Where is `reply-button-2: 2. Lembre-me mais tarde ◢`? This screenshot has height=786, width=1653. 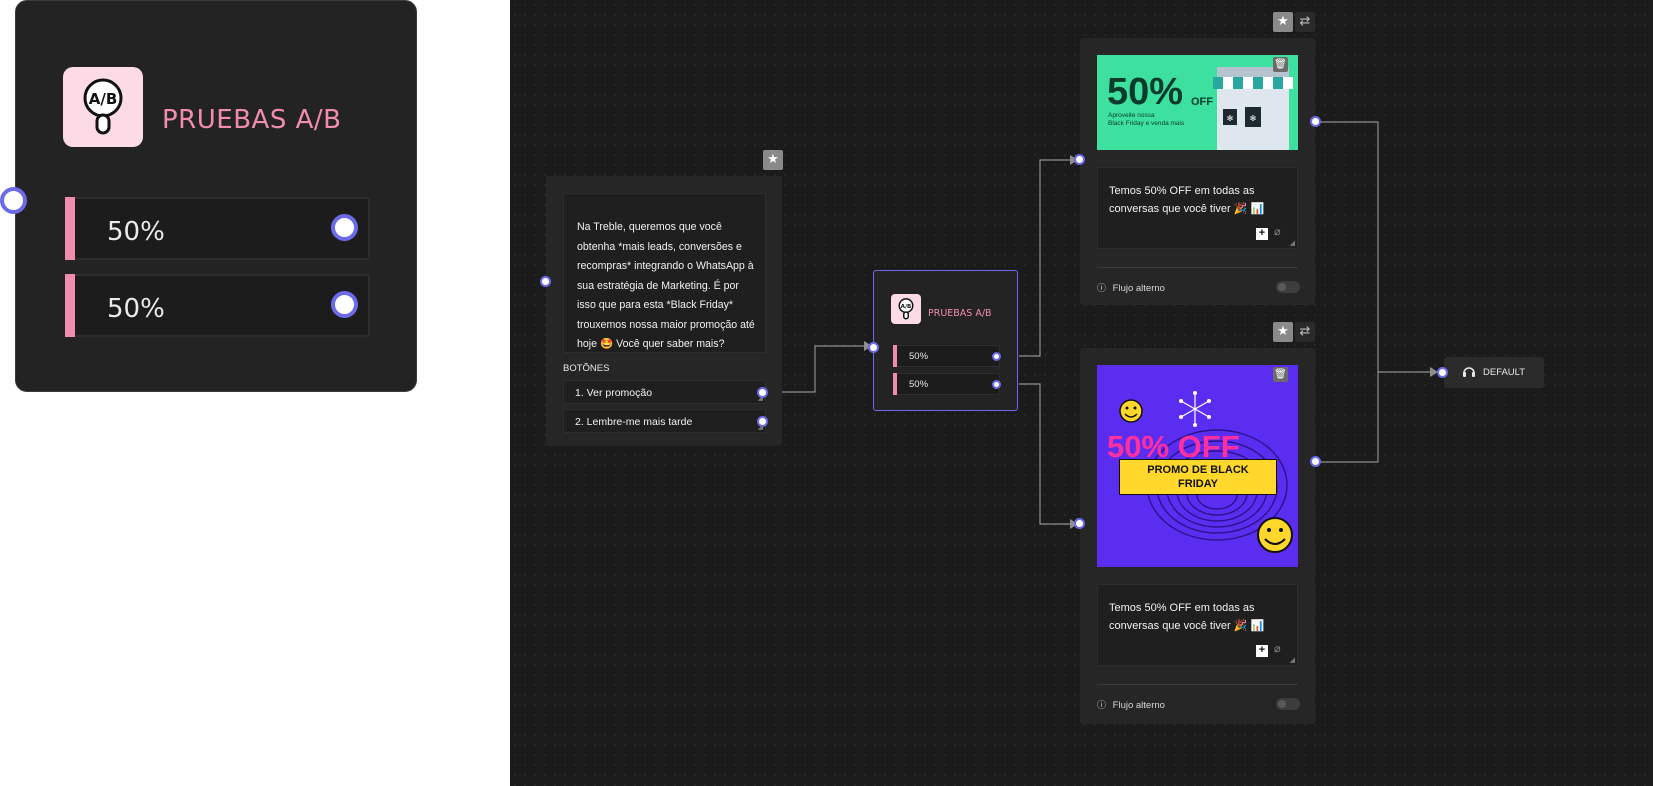 reply-button-2: 2. Lembre-me mais tarde ◢ is located at coordinates (664, 421).